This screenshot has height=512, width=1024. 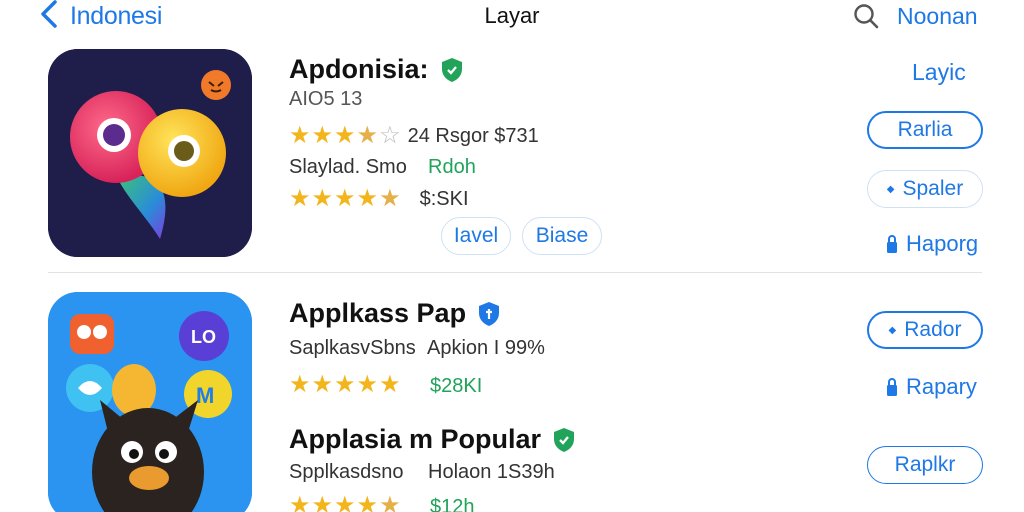 What do you see at coordinates (444, 198) in the screenshot?
I see `price: $:SKI` at bounding box center [444, 198].